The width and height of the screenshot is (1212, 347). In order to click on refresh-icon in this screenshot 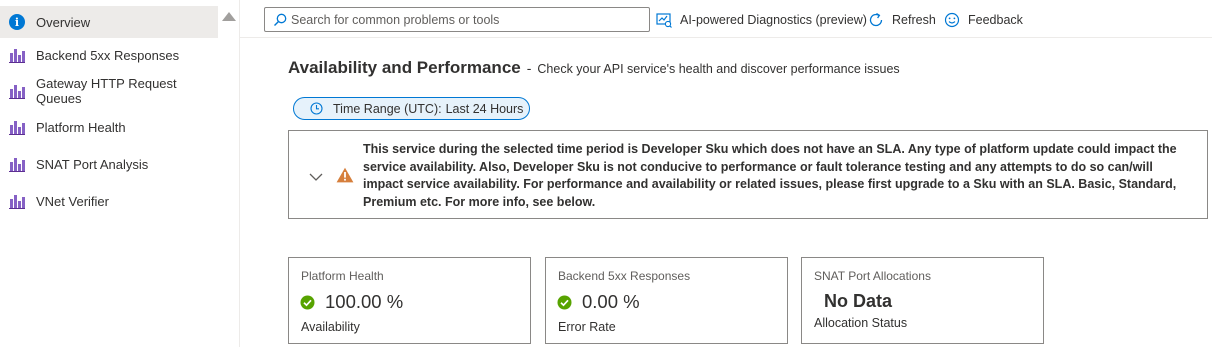, I will do `click(876, 19)`.